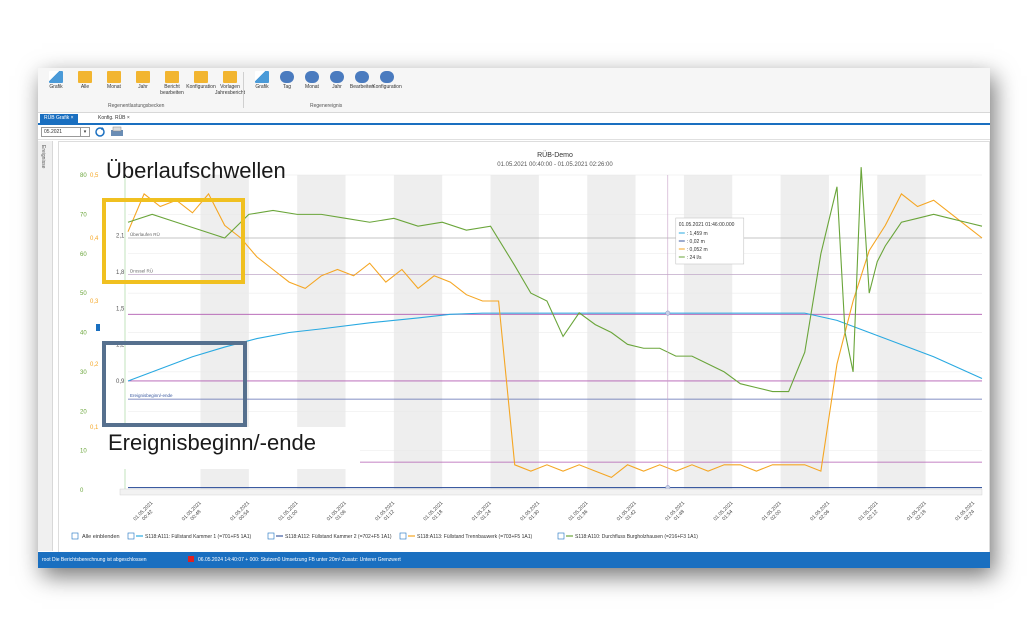 This screenshot has width=1030, height=644. Describe the element at coordinates (290, 513) in the screenshot. I see `x-tick-label: 01.05.202101:00` at that location.